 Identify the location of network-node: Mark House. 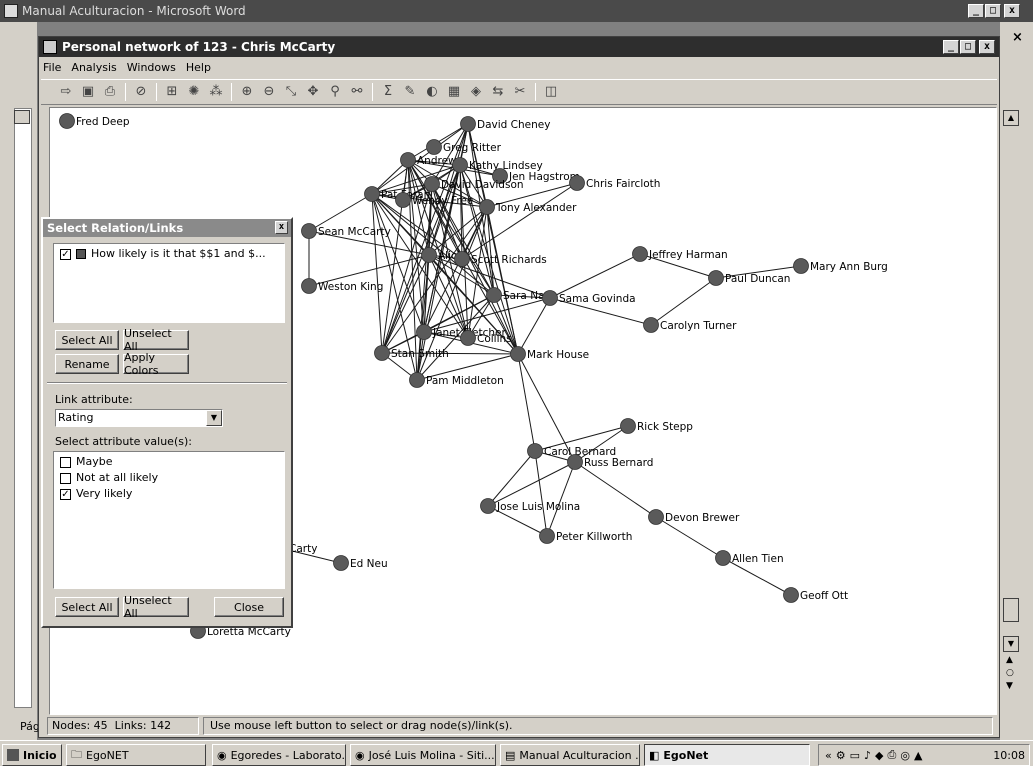
(550, 354).